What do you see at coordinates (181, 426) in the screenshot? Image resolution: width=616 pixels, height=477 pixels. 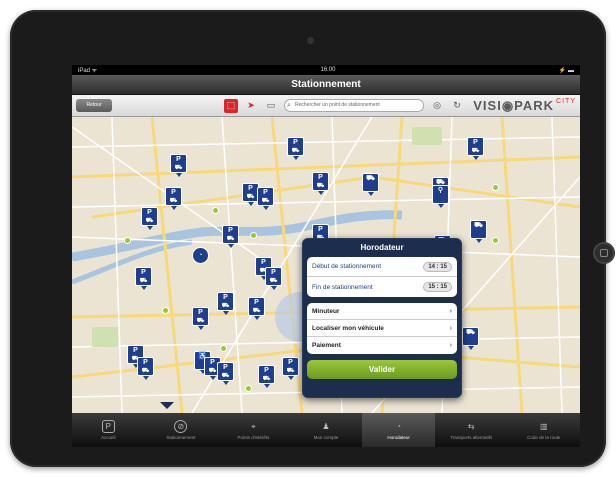 I see `no-parking-icon: ⊘` at bounding box center [181, 426].